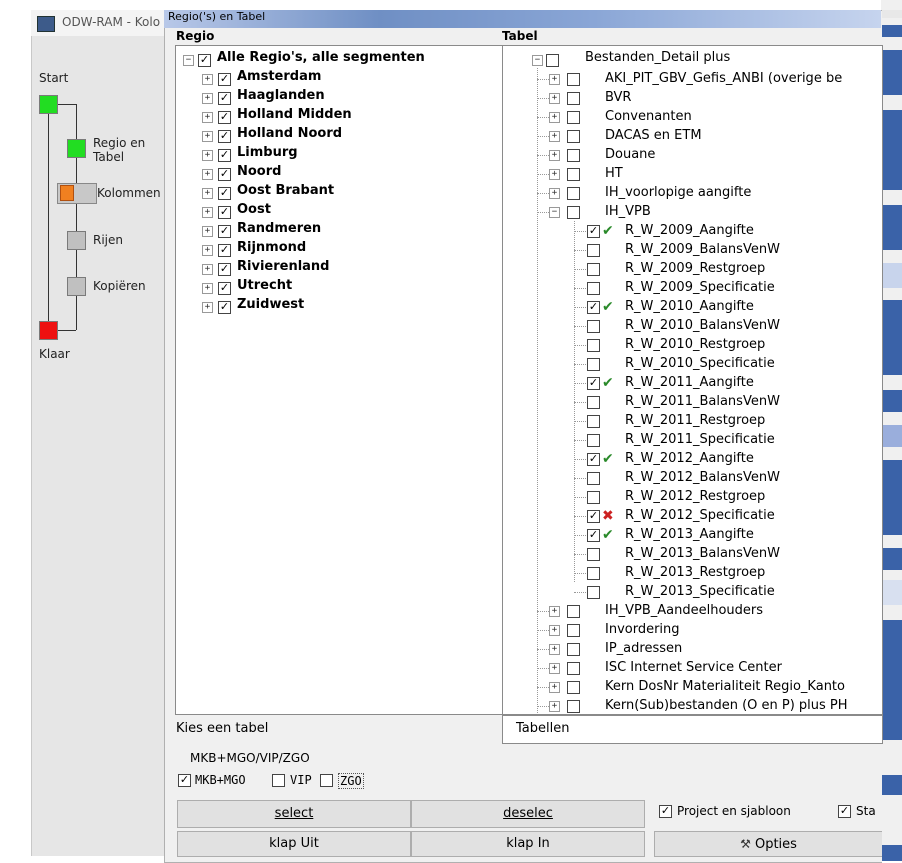 The width and height of the screenshot is (902, 863). What do you see at coordinates (48, 104) in the screenshot?
I see `step-start-indicator` at bounding box center [48, 104].